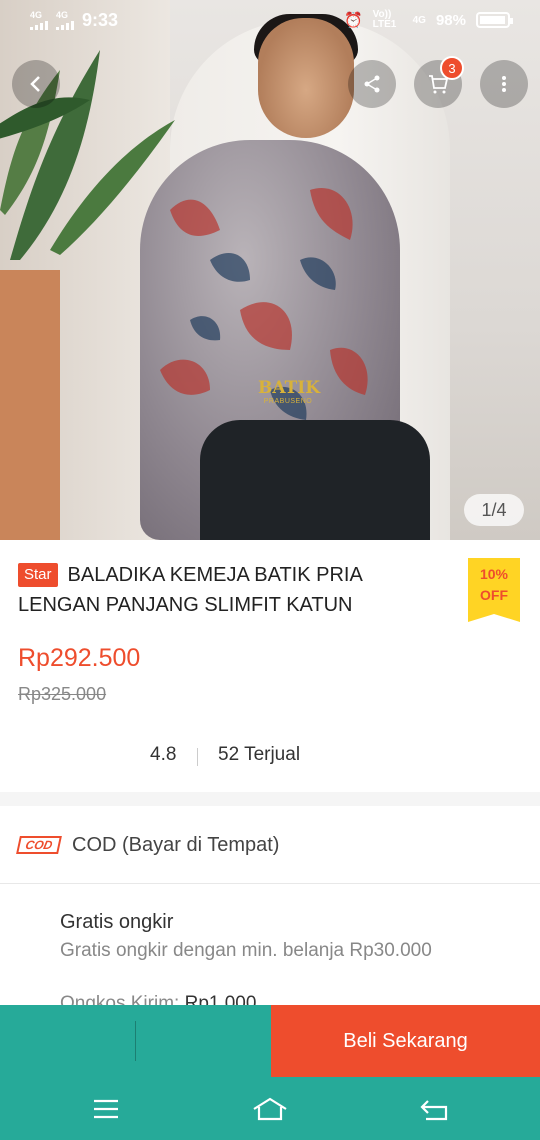 This screenshot has height=1140, width=540. I want to click on system-nav-bar, so click(270, 1108).